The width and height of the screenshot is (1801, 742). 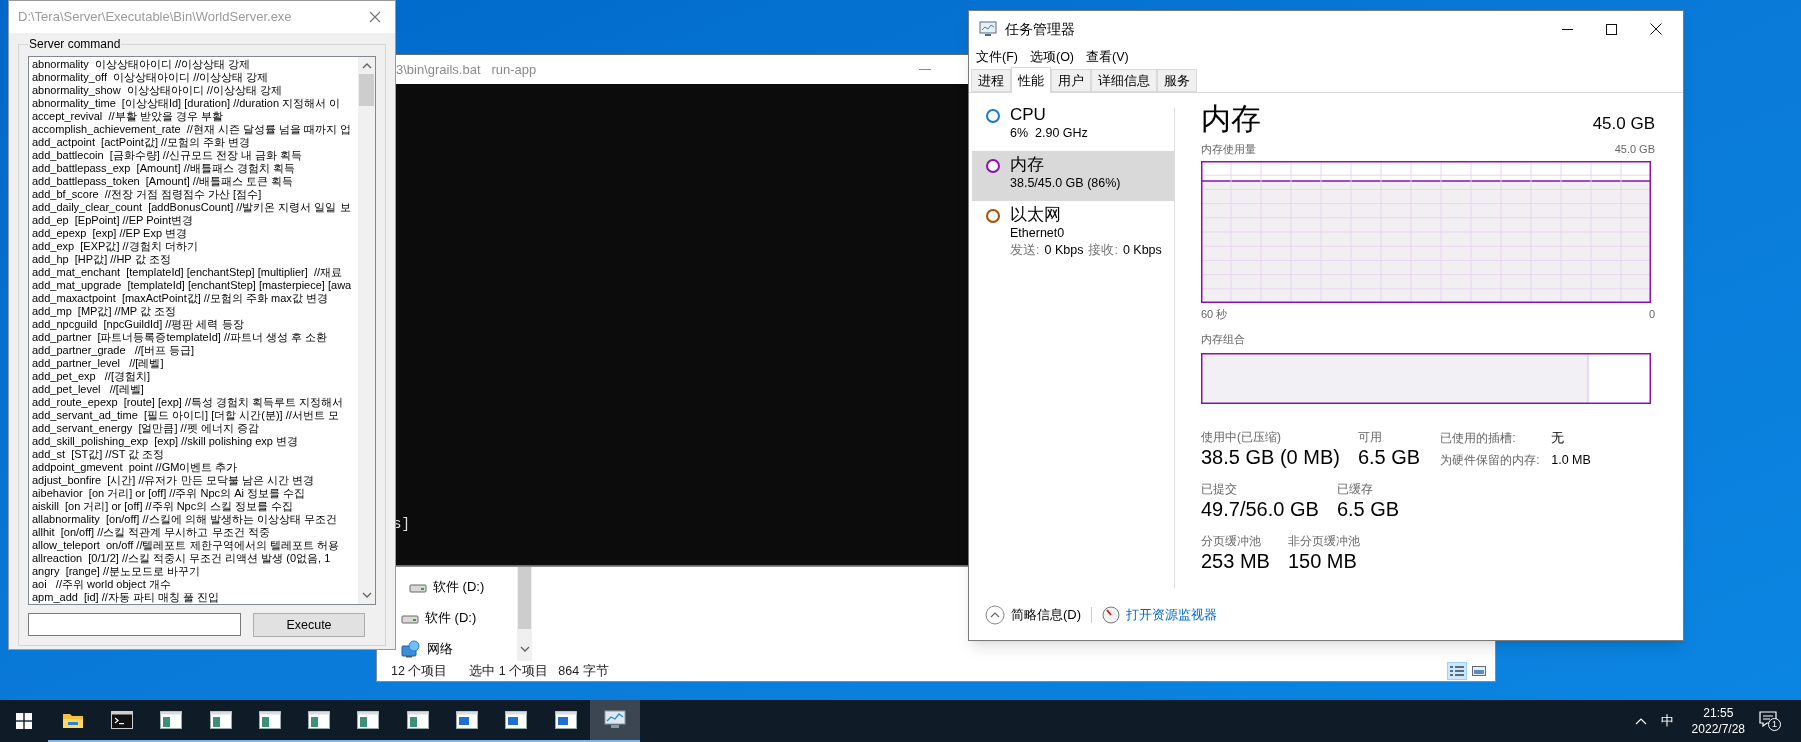 I want to click on menu-item: 文件(F), so click(x=997, y=57).